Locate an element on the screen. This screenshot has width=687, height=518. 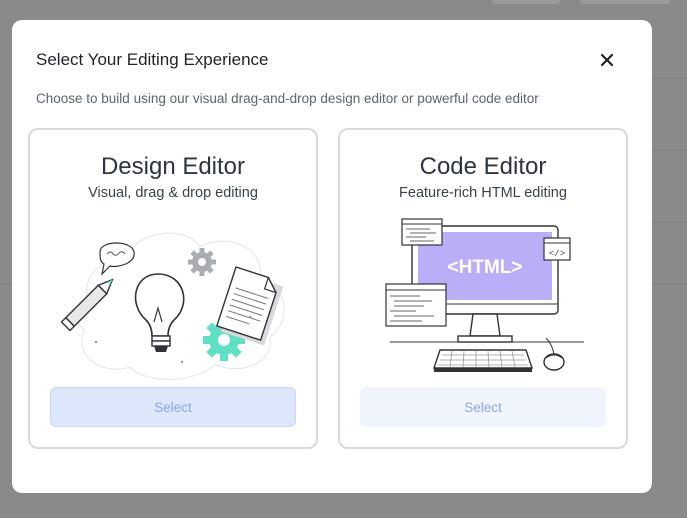
modal-title: Select Your Editing Experience is located at coordinates (152, 59).